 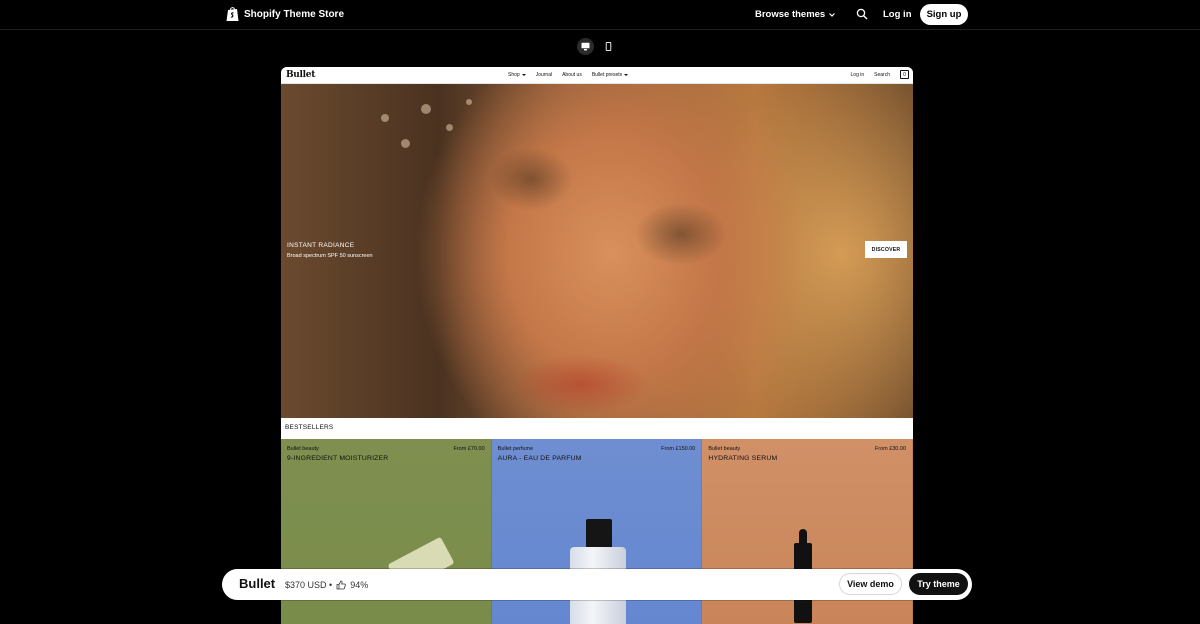 I want to click on search-icon, so click(x=862, y=14).